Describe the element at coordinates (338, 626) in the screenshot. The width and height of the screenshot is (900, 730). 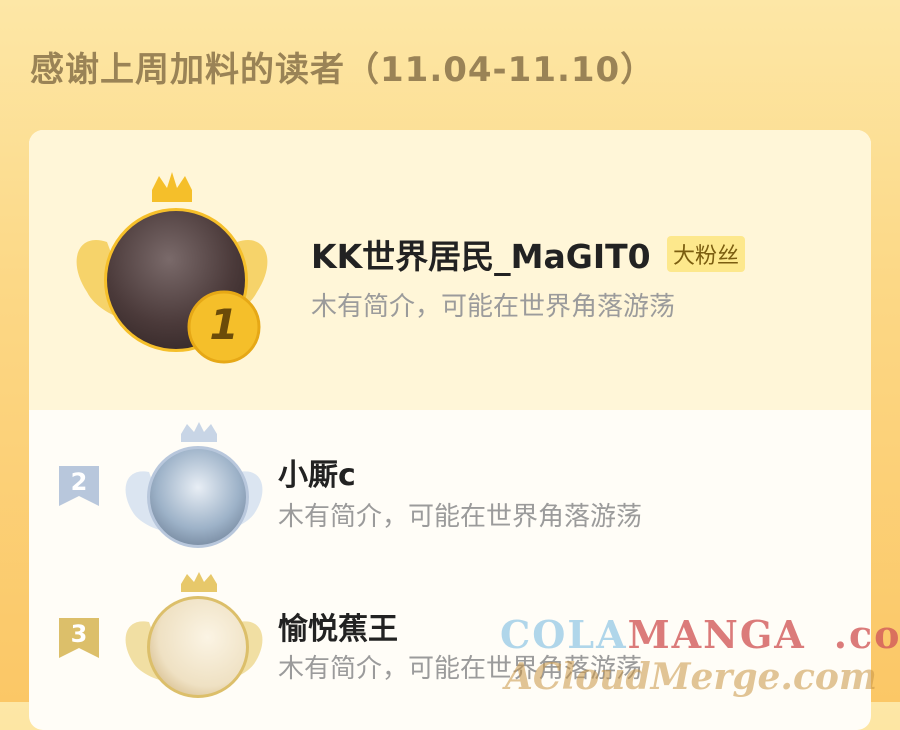
I see `reader-name: 愉悦蕉王` at that location.